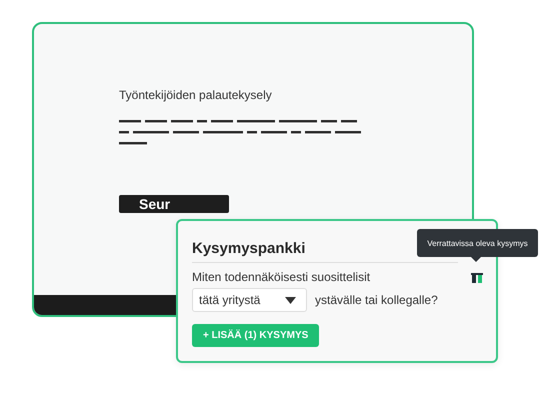 Image resolution: width=540 pixels, height=400 pixels. I want to click on bar-chart-icon, so click(477, 278).